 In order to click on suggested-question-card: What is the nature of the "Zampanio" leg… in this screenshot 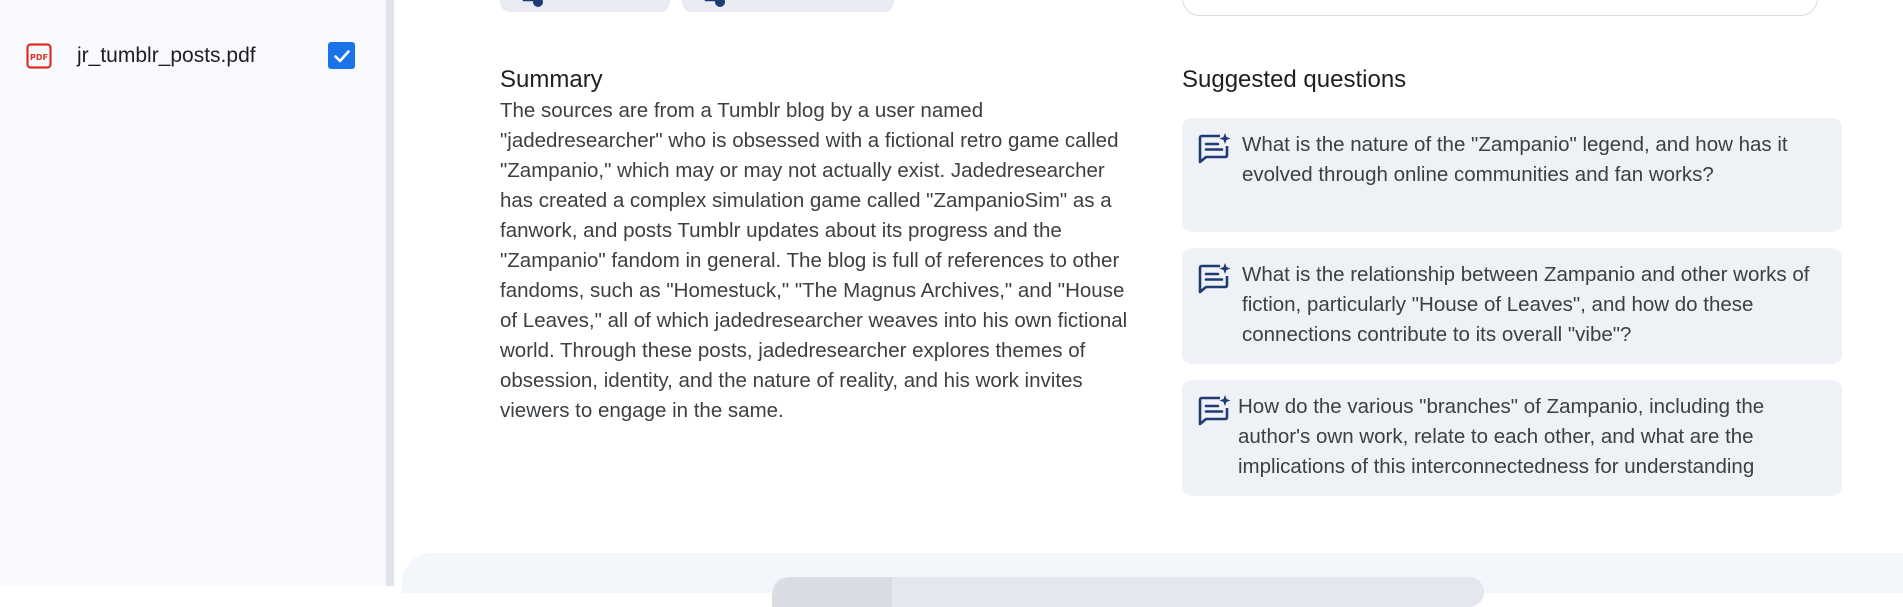, I will do `click(1512, 175)`.